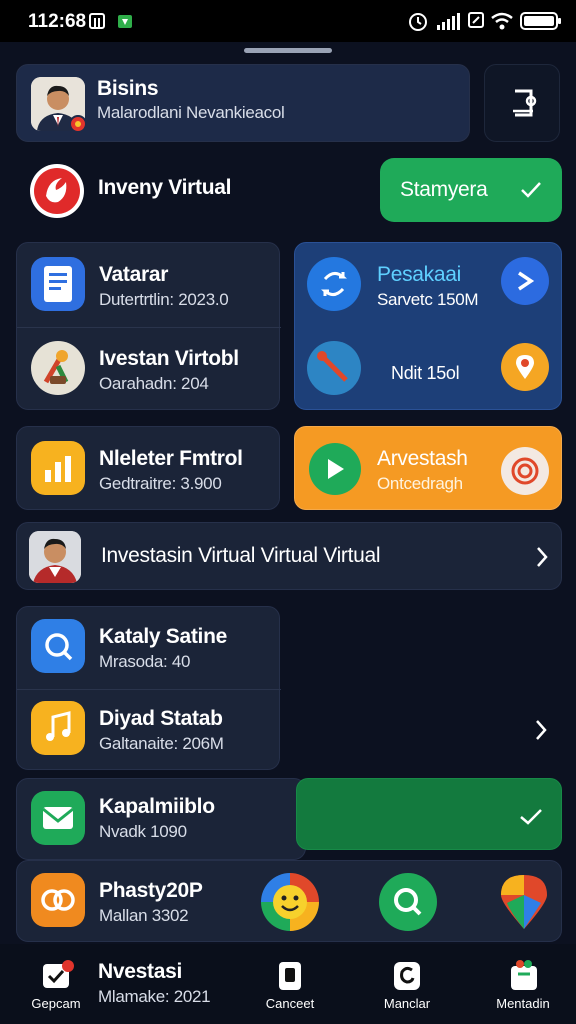  What do you see at coordinates (449, 21) in the screenshot?
I see `signal-icon` at bounding box center [449, 21].